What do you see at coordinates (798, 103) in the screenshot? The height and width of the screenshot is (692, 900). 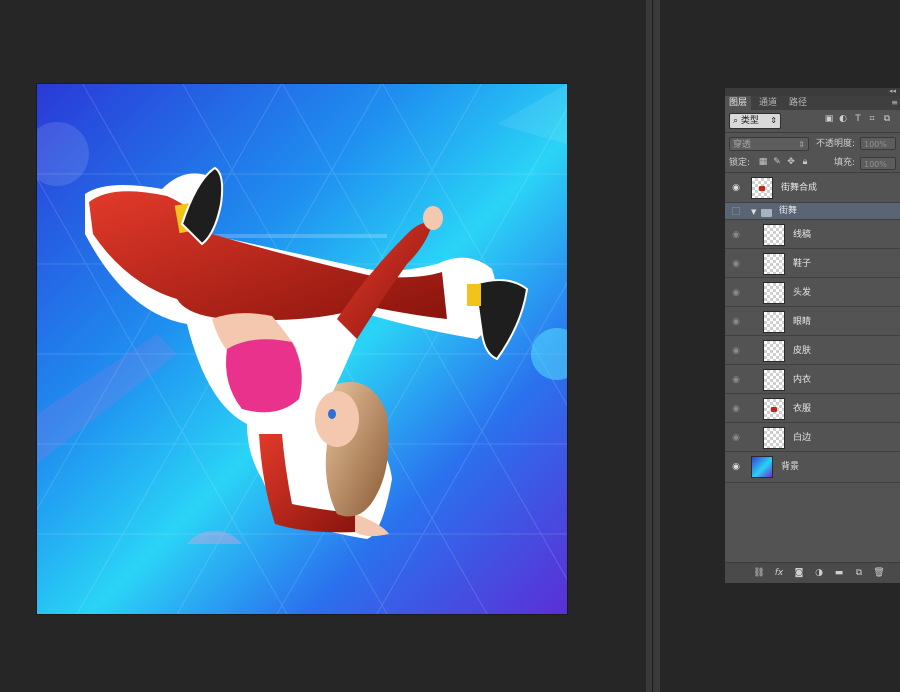 I see `tab-paths: 路径` at bounding box center [798, 103].